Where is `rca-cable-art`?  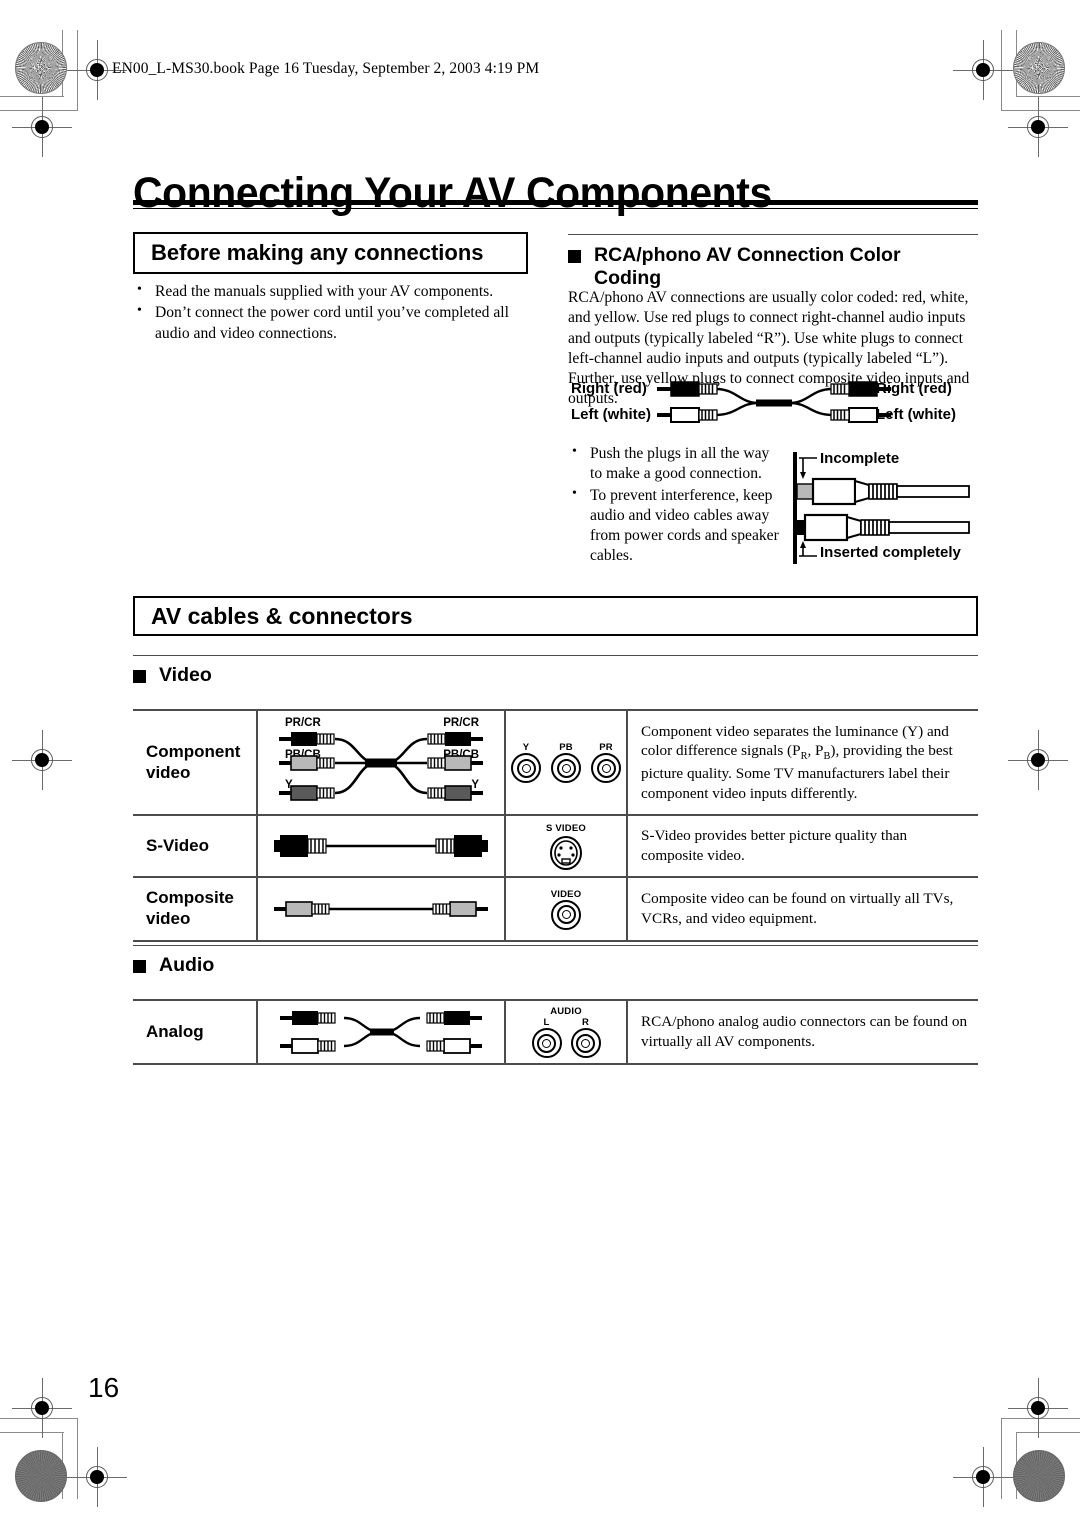
rca-cable-art is located at coordinates (774, 402).